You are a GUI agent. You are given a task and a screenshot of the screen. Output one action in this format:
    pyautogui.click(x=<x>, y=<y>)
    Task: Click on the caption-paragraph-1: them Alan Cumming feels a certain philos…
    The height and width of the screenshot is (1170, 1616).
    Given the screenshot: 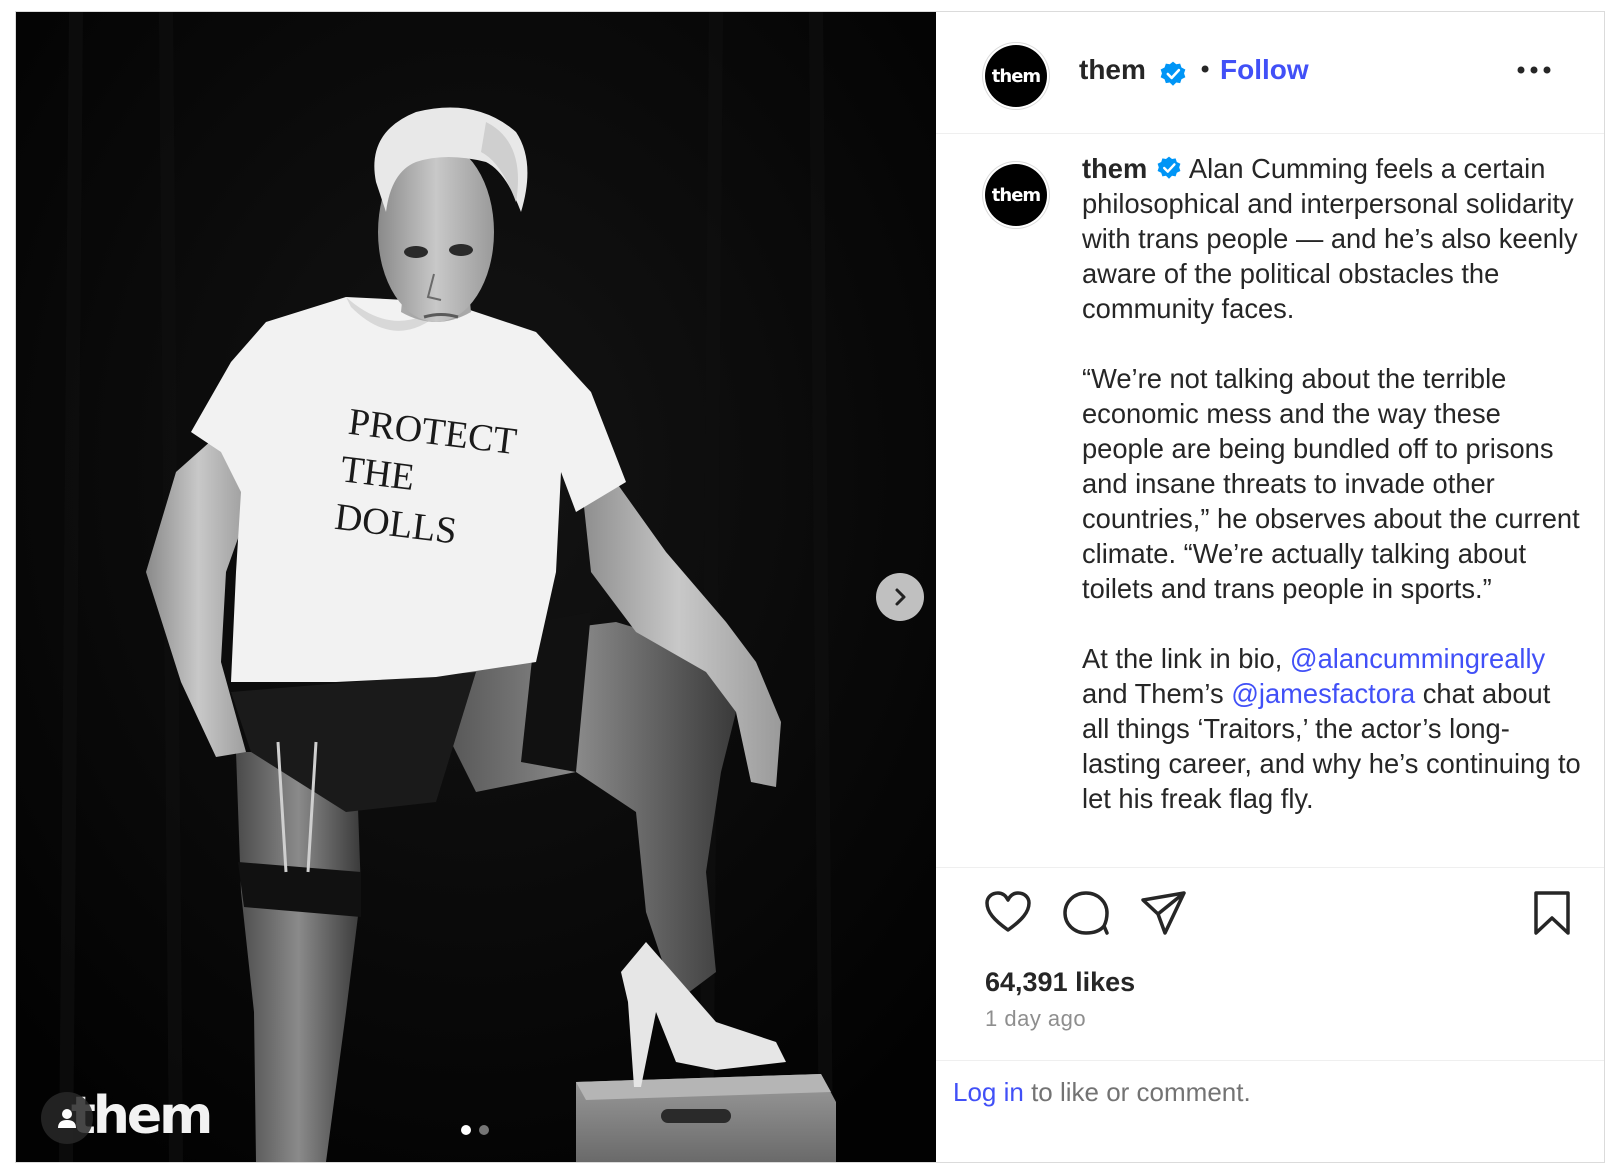 What is the action you would take?
    pyautogui.click(x=1332, y=238)
    